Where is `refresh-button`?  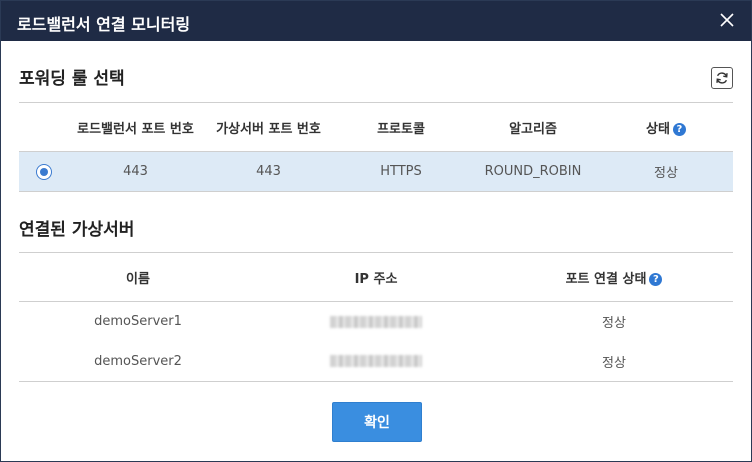
refresh-button is located at coordinates (722, 78).